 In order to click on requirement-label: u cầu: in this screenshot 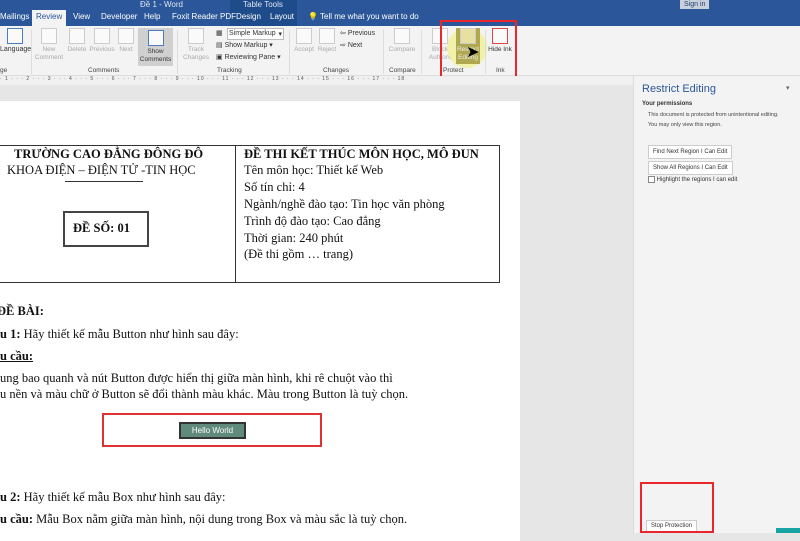, I will do `click(16, 356)`.